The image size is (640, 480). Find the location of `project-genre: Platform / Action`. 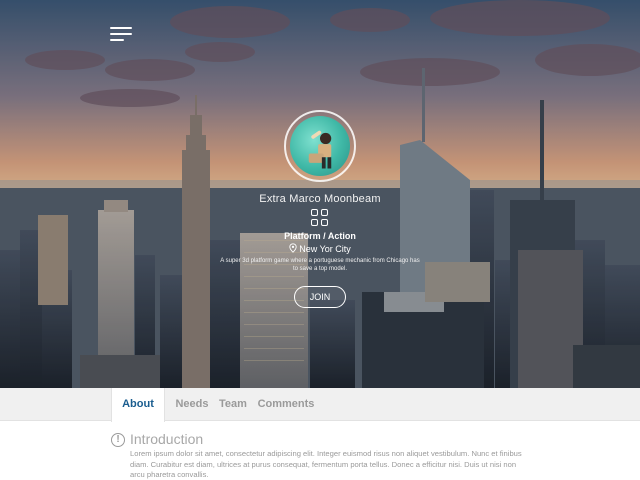

project-genre: Platform / Action is located at coordinates (320, 236).